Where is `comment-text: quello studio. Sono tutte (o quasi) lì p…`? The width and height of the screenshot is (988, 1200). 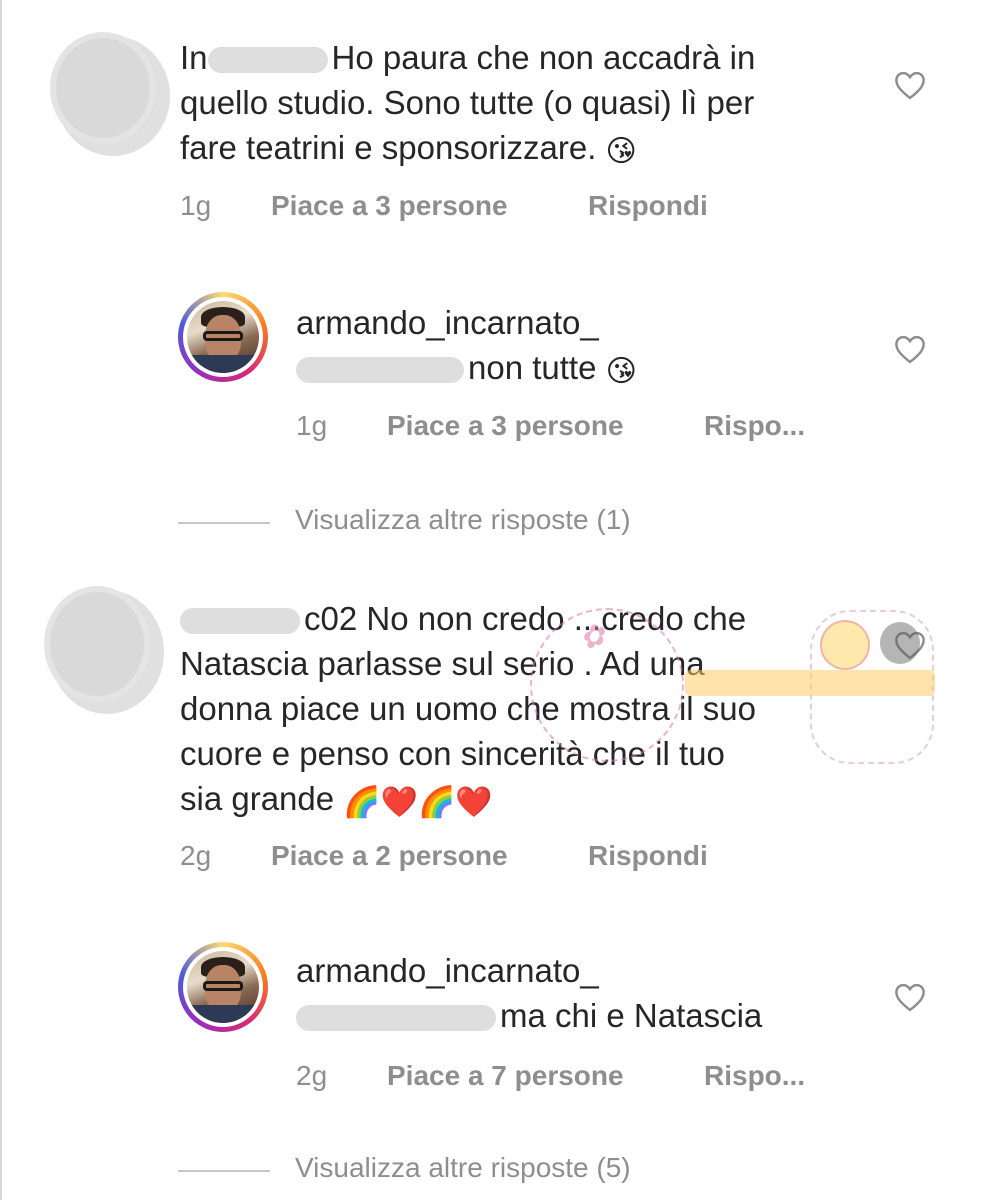 comment-text: quello studio. Sono tutte (o quasi) lì p… is located at coordinates (467, 102).